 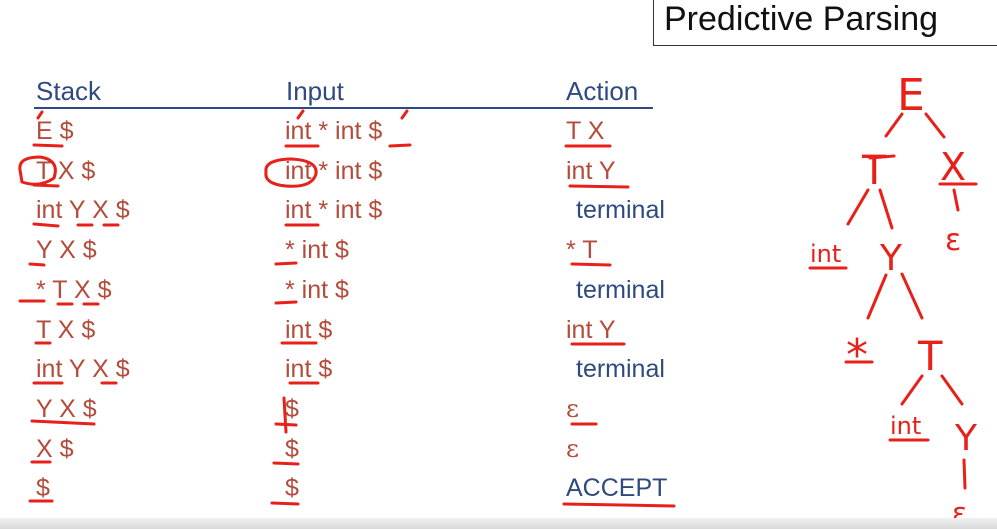 What do you see at coordinates (953, 240) in the screenshot?
I see `tree-node-epsilon-1: ε` at bounding box center [953, 240].